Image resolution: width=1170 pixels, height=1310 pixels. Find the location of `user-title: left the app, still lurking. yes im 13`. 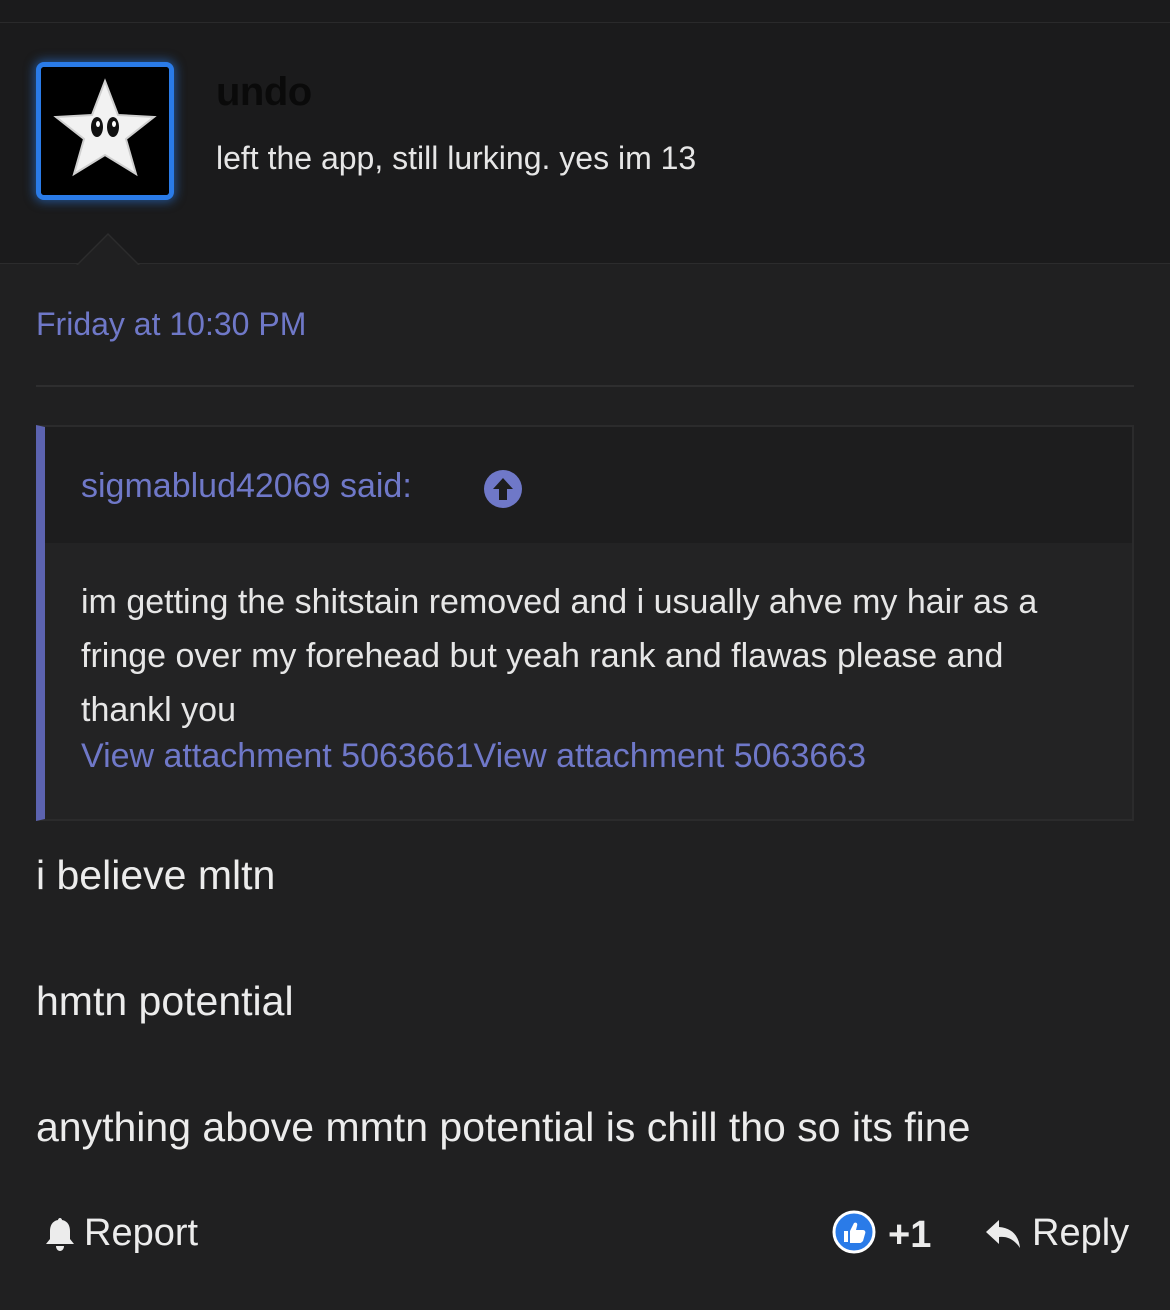

user-title: left the app, still lurking. yes im 13 is located at coordinates (456, 158).